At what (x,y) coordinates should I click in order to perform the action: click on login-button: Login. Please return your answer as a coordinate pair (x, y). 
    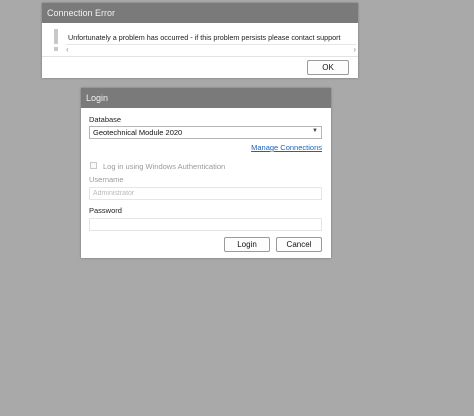
    Looking at the image, I should click on (247, 244).